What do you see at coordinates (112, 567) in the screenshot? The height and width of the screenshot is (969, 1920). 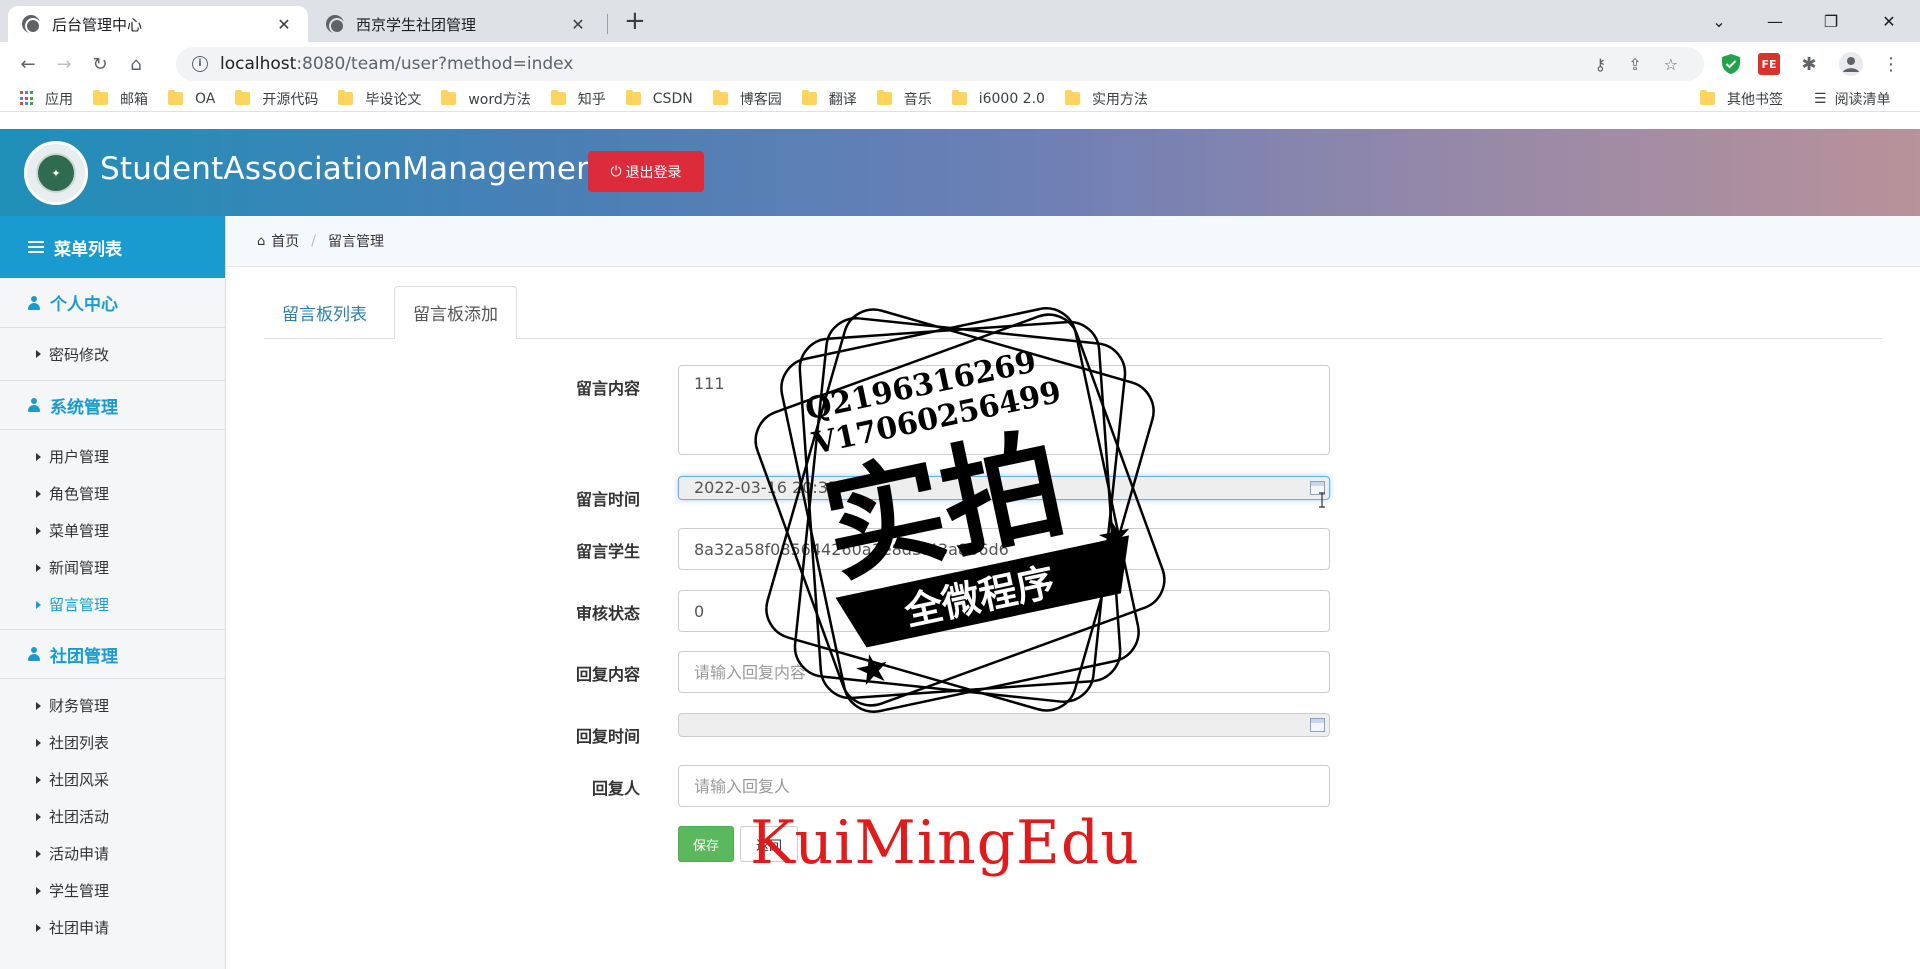 I see `sidebar-item-news-mgmt: 新闻管理` at bounding box center [112, 567].